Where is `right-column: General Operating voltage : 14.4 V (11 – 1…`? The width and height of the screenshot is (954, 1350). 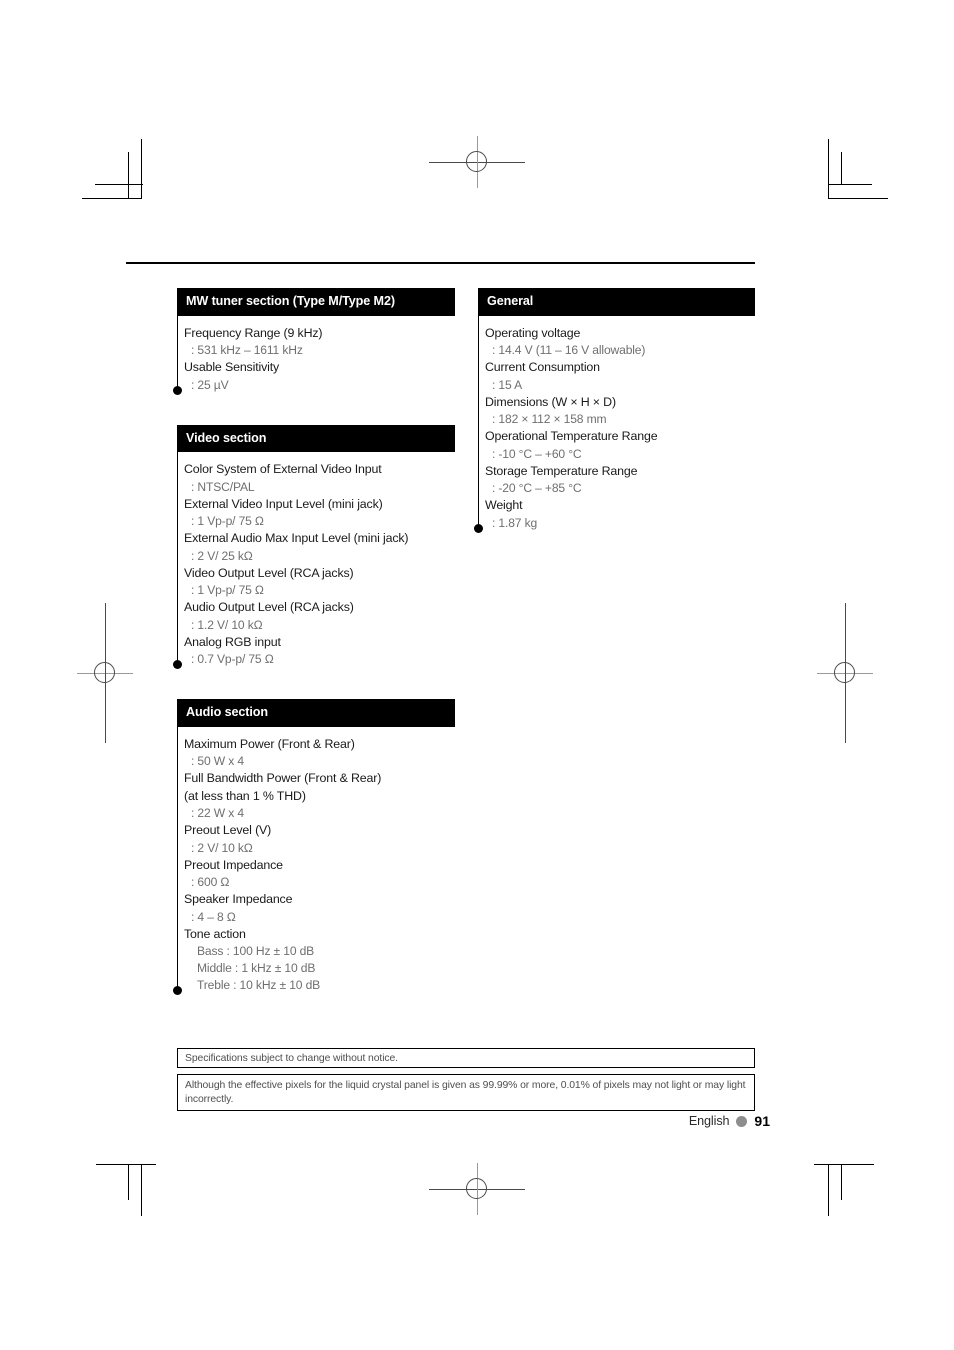
right-column: General Operating voltage : 14.4 V (11 – 1… is located at coordinates (614, 410).